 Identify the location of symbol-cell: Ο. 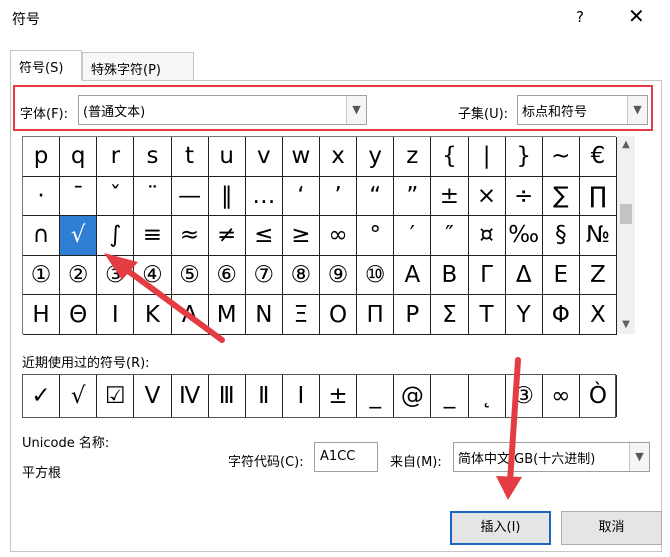
(339, 315).